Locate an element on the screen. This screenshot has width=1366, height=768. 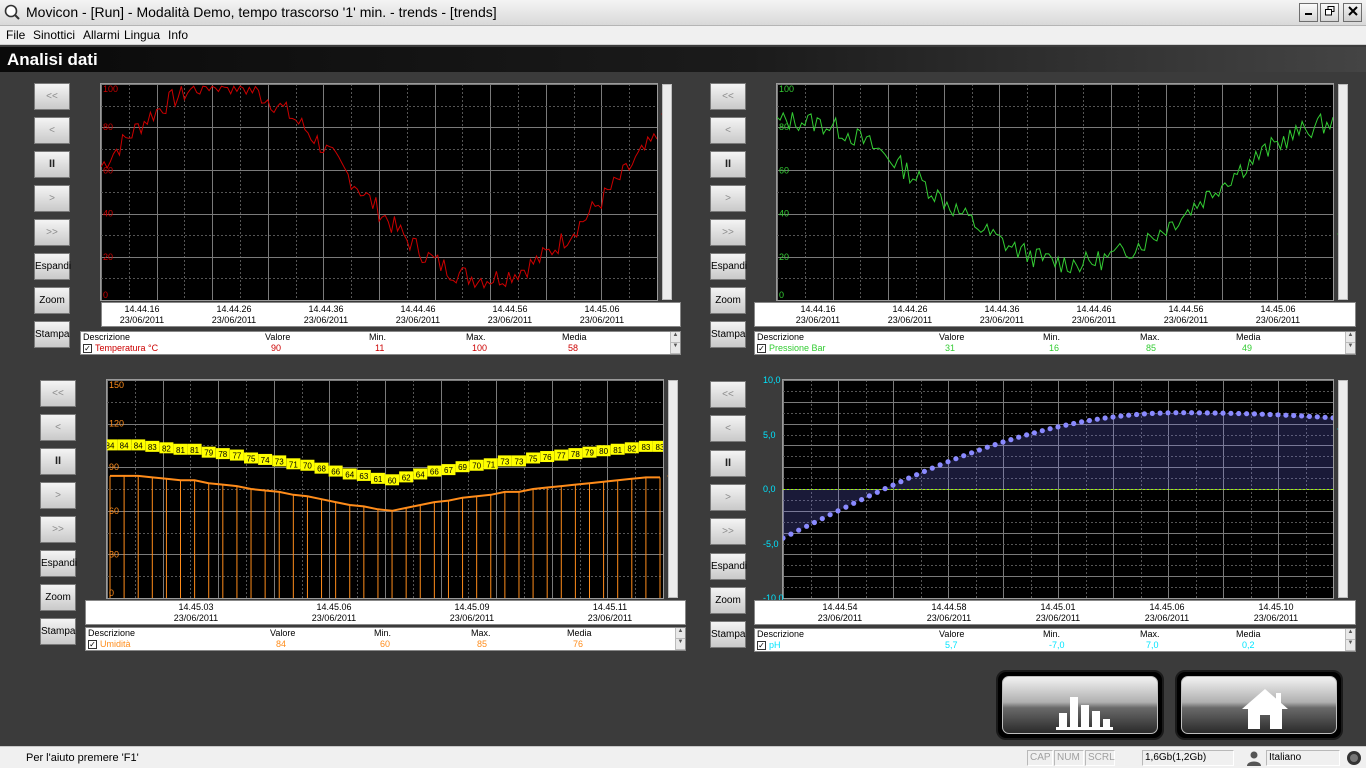
y-tick-label: 0,0 is located at coordinates (769, 489).